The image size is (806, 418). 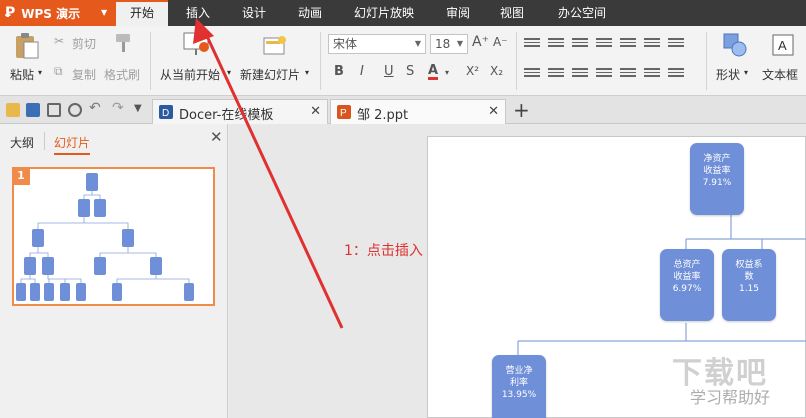 What do you see at coordinates (383, 251) in the screenshot?
I see `annotation-text: 1：点击插入` at bounding box center [383, 251].